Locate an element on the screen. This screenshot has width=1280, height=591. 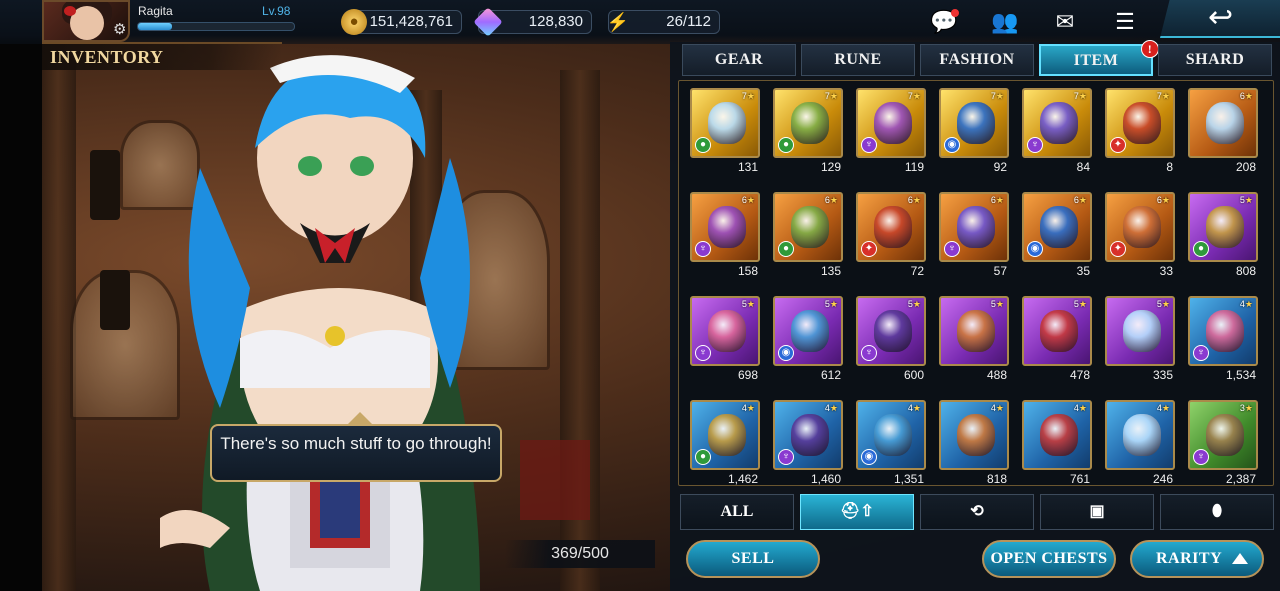
lightning-icon: ⚡ is located at coordinates (618, 22).